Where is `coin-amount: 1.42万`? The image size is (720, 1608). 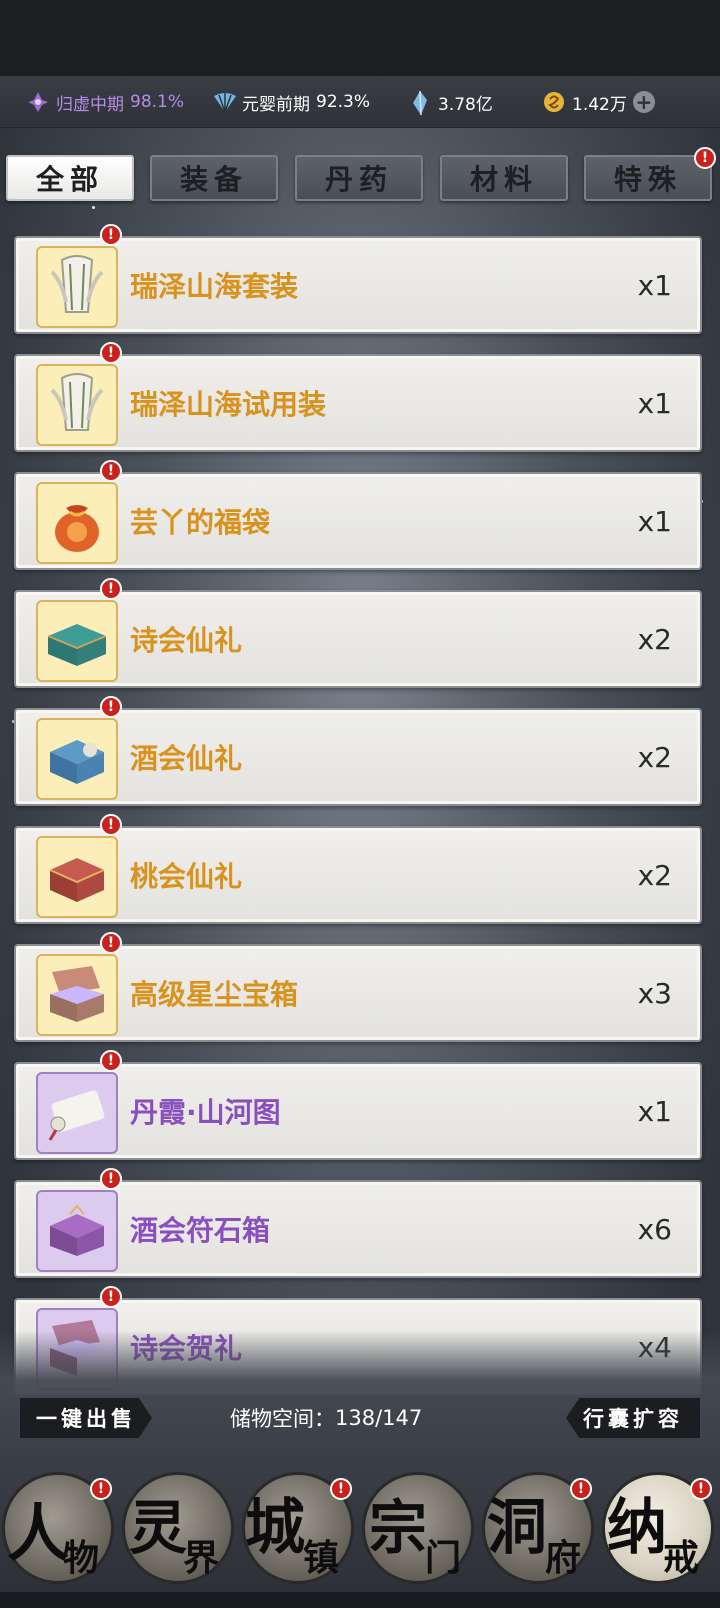
coin-amount: 1.42万 is located at coordinates (599, 104).